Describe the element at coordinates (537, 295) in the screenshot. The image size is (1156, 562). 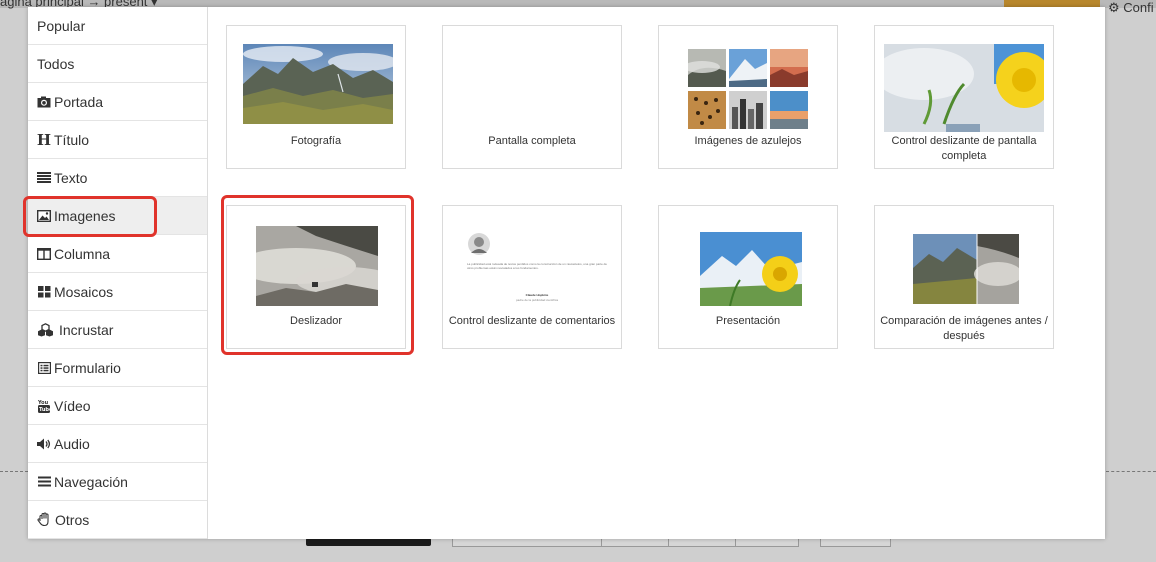
I see `testimonial-author: Claude Hopkins` at that location.